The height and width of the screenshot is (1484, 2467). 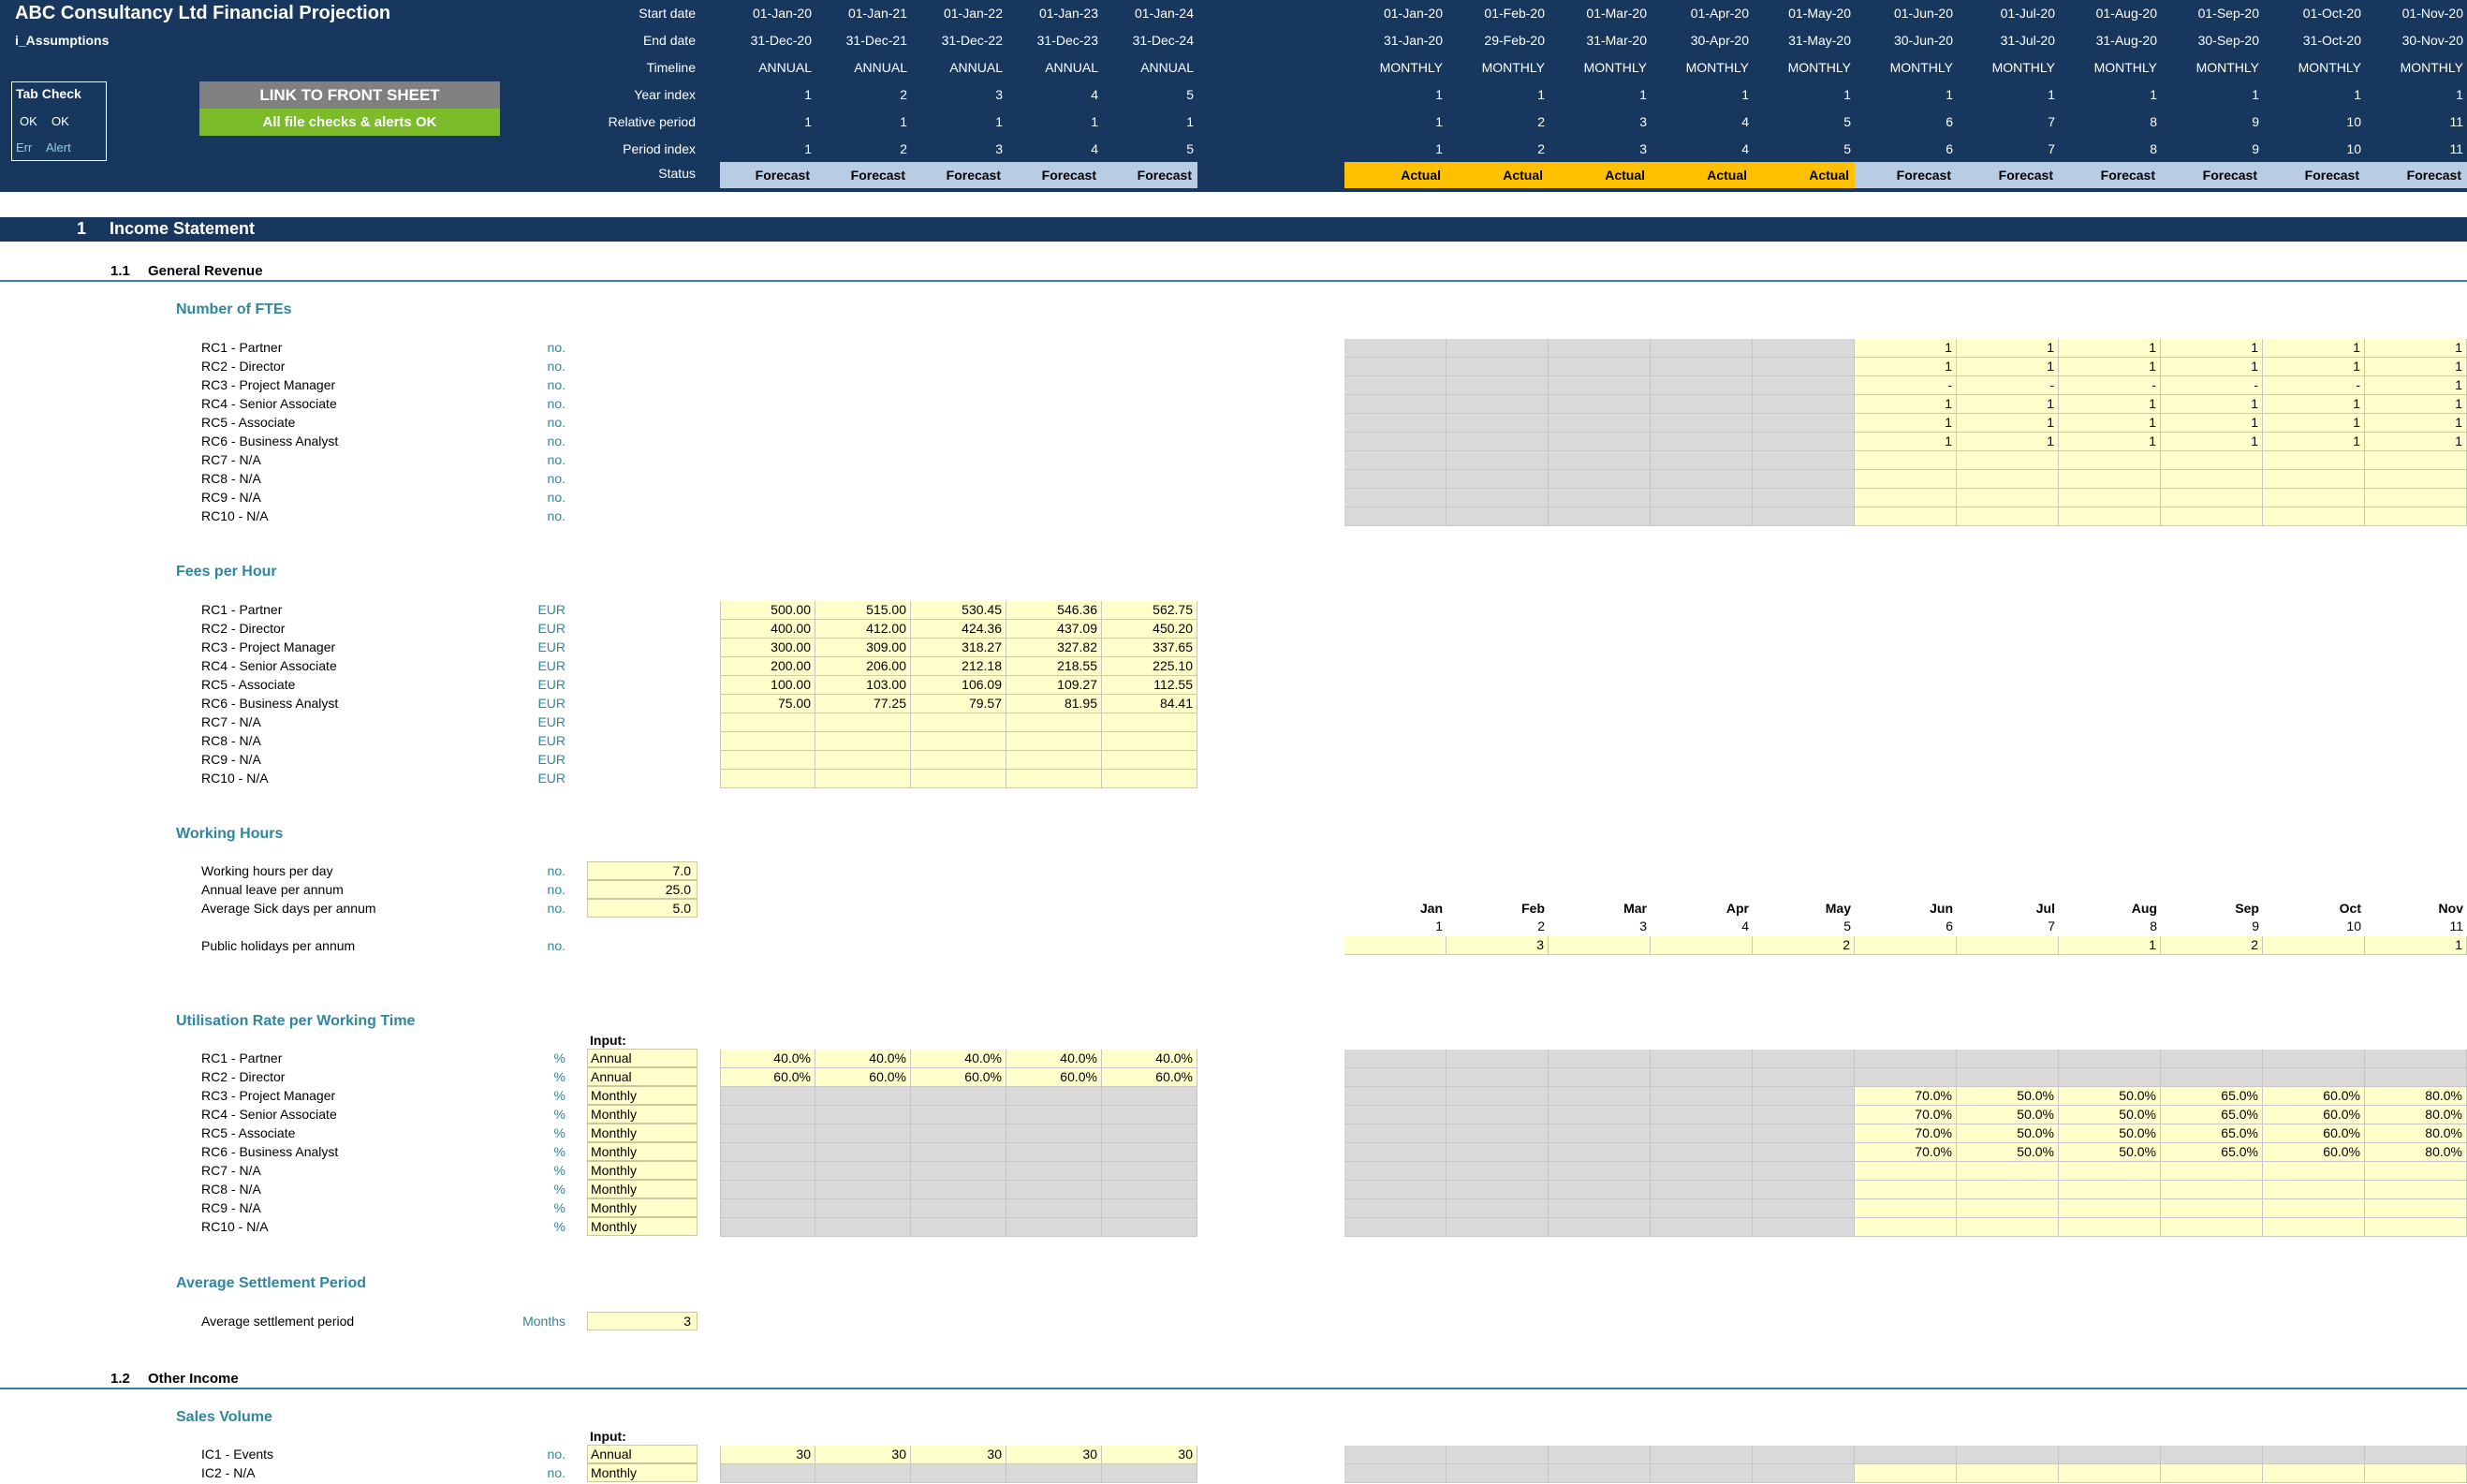 What do you see at coordinates (863, 648) in the screenshot?
I see `fee-input-cell: 309.00` at bounding box center [863, 648].